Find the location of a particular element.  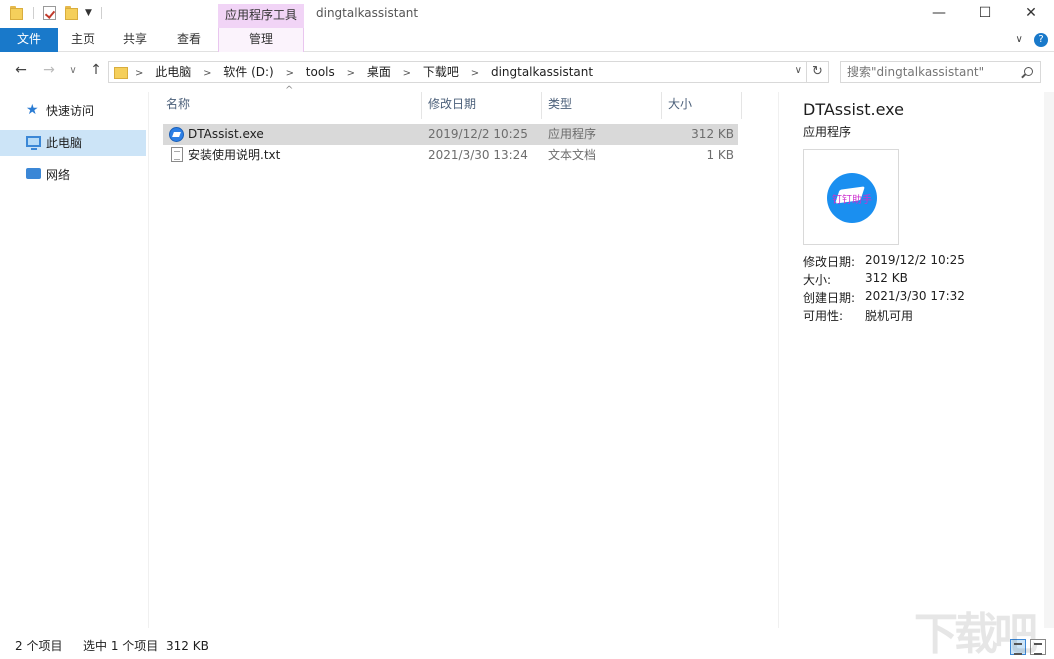

file-modified: 2019/12/2 10:25 is located at coordinates (478, 134).